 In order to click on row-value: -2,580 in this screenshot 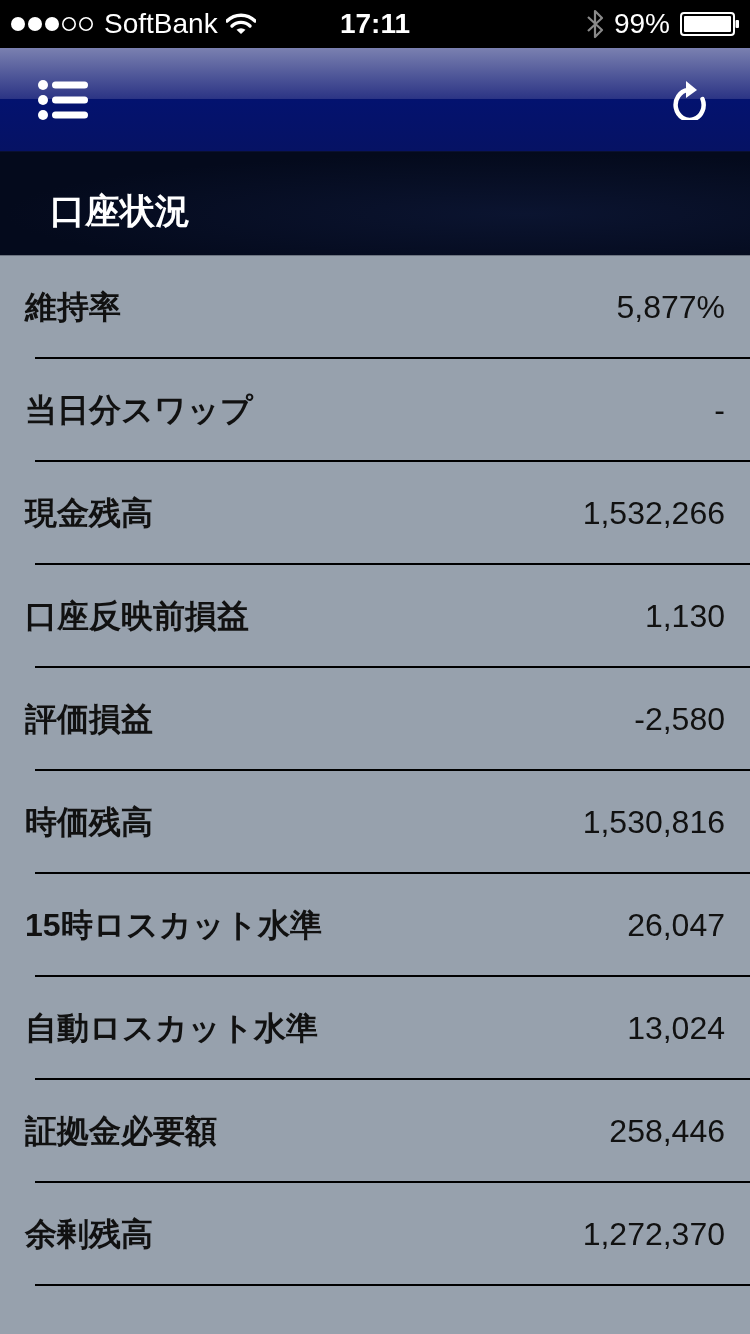, I will do `click(679, 719)`.